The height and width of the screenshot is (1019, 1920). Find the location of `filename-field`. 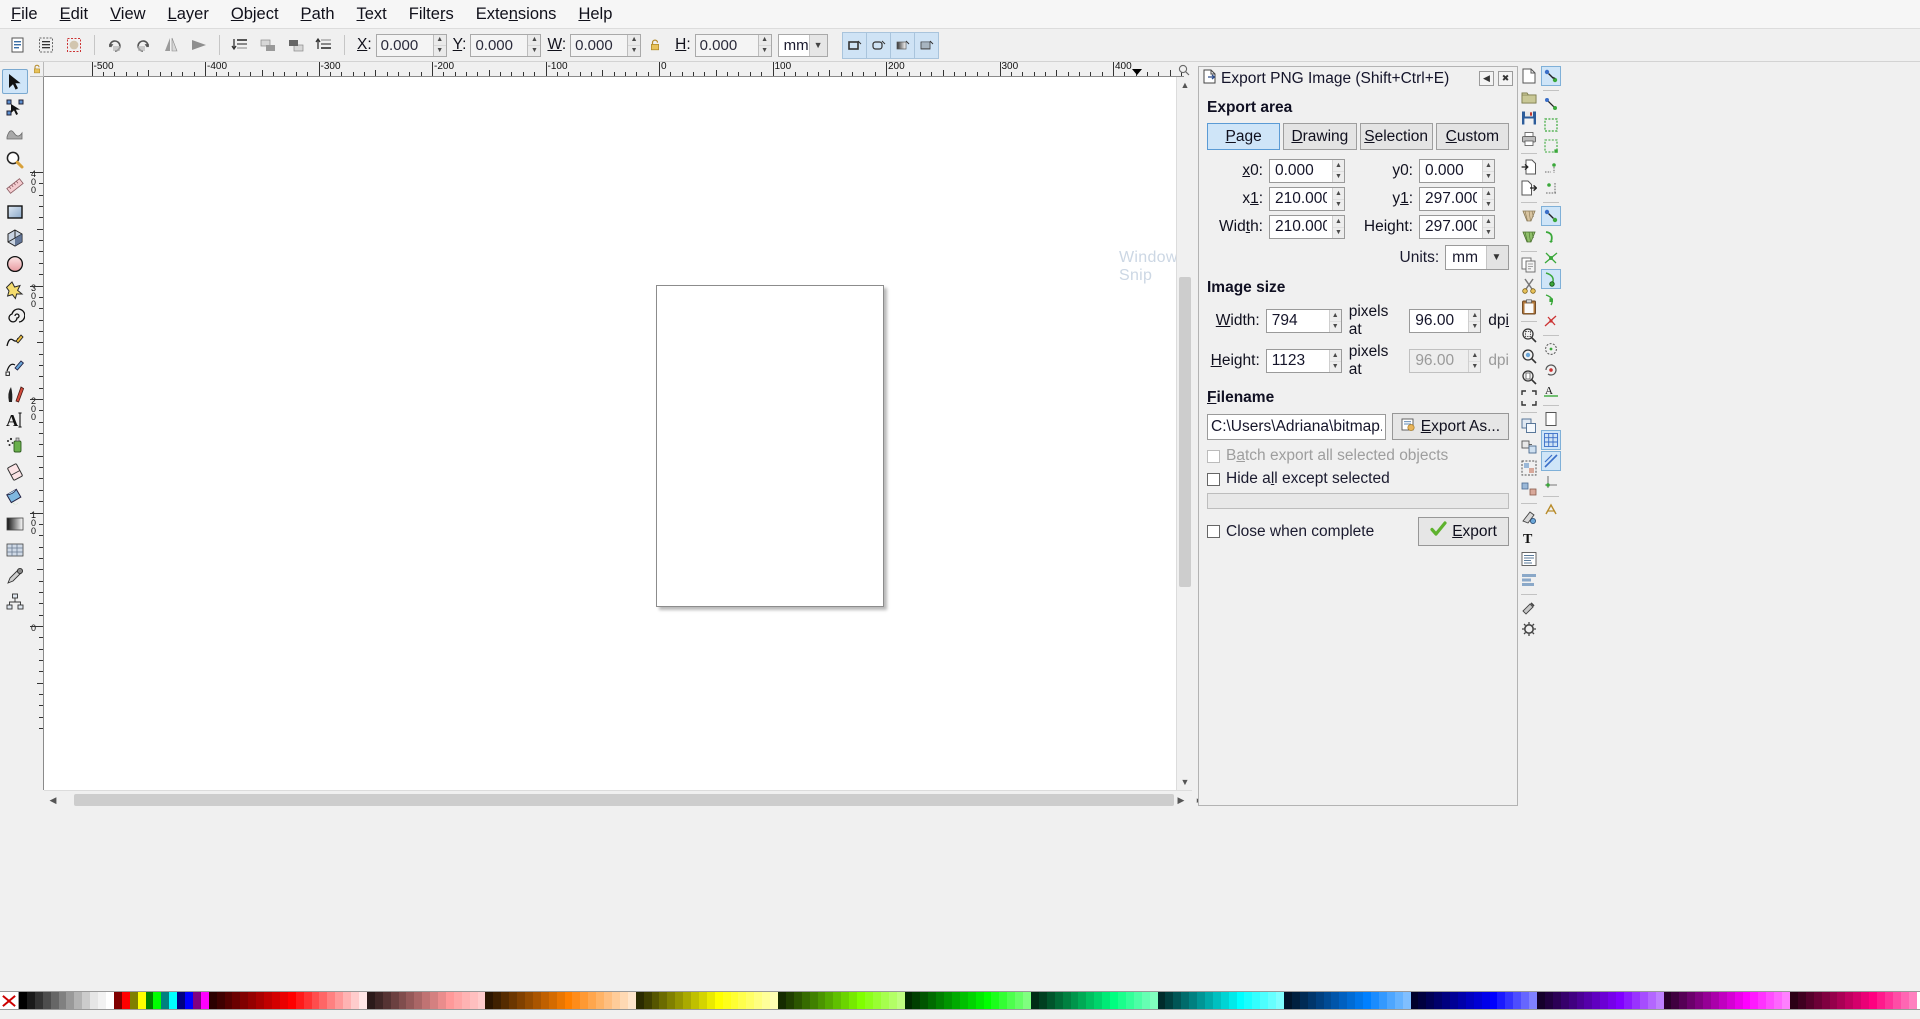

filename-field is located at coordinates (1296, 426).